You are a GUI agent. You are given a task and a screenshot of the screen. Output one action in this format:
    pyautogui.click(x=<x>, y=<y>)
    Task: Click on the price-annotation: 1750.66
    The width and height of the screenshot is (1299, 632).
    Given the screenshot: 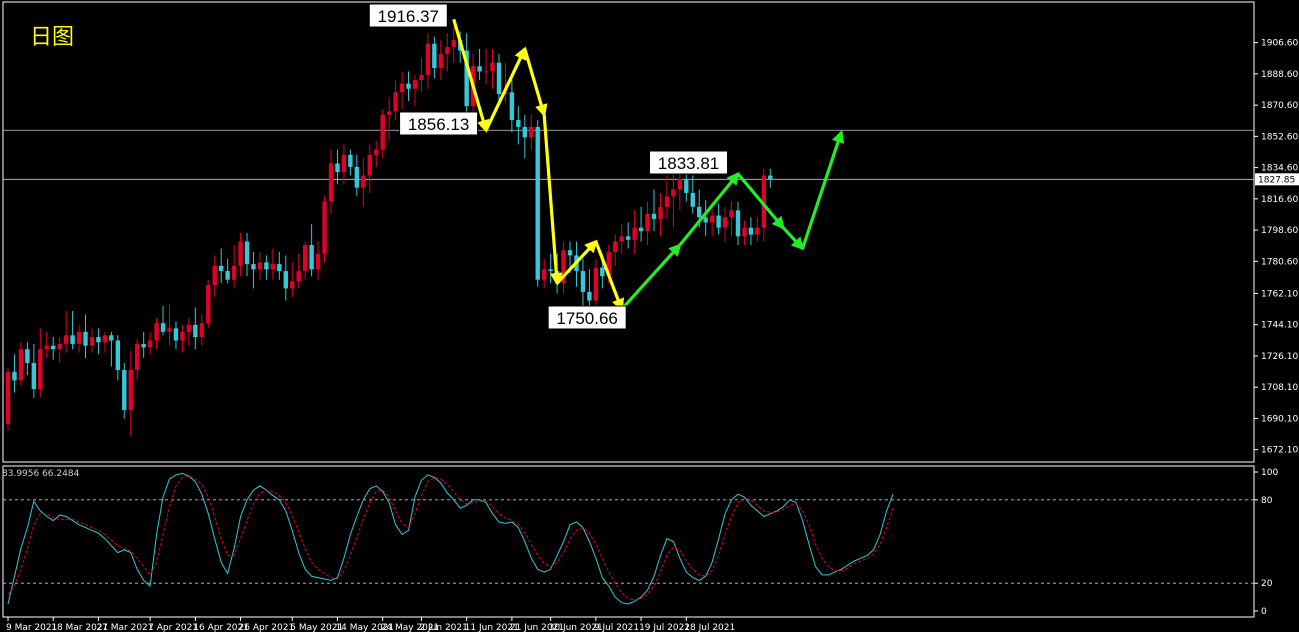 What is the action you would take?
    pyautogui.click(x=587, y=317)
    